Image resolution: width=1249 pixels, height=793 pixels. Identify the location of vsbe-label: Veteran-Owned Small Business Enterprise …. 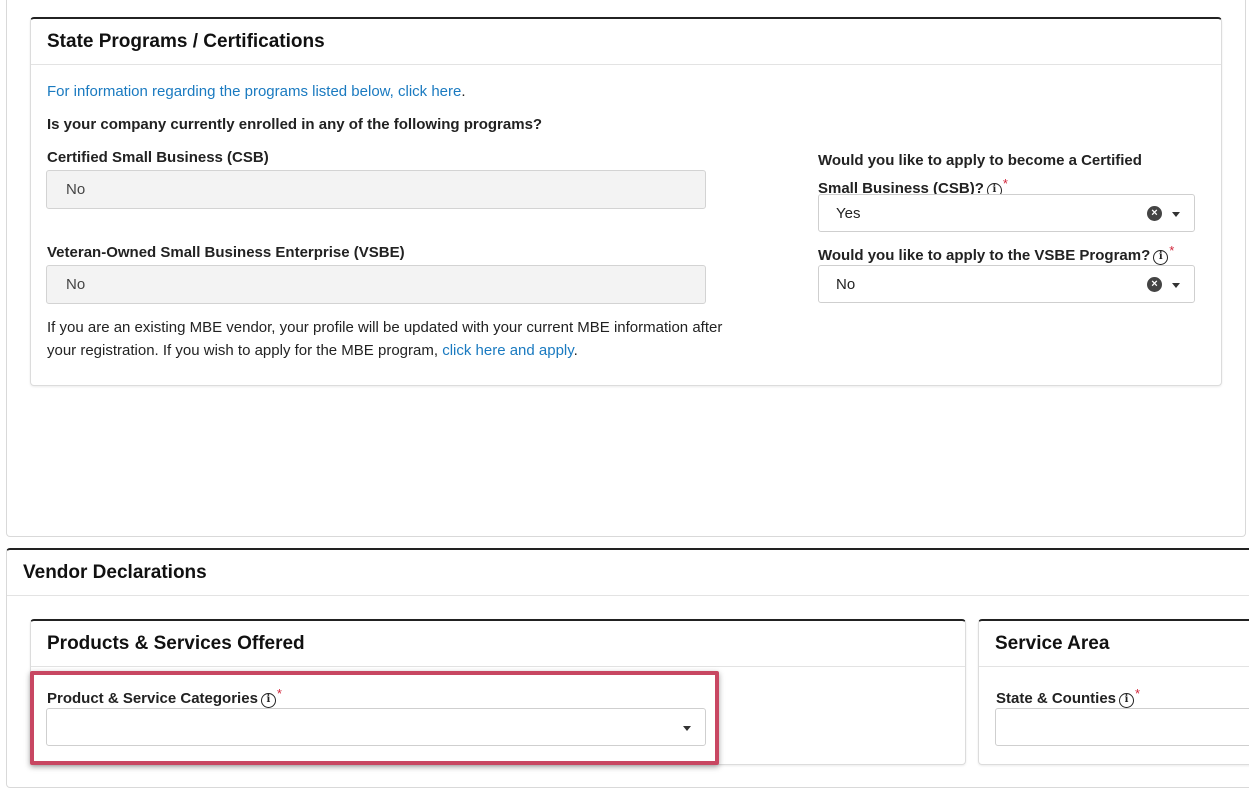
(226, 252).